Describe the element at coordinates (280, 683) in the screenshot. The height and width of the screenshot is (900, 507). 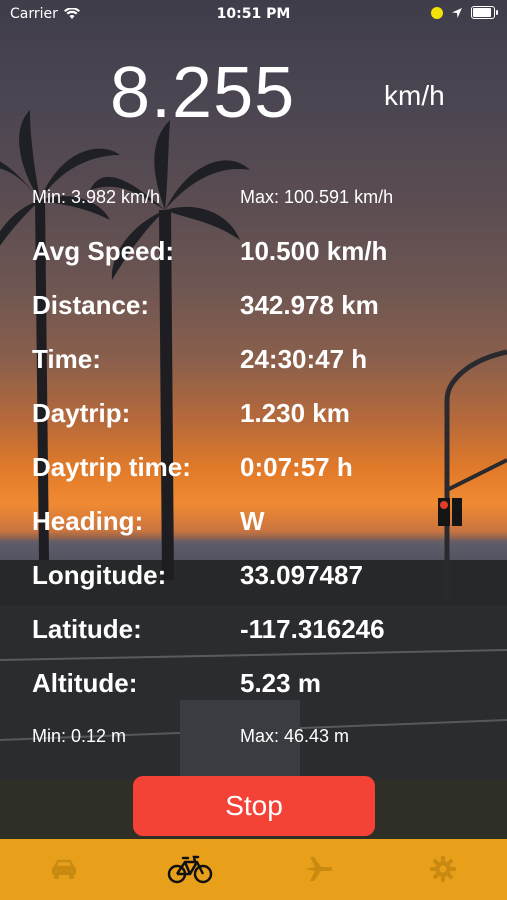
I see `stat-value: 5.23 m` at that location.